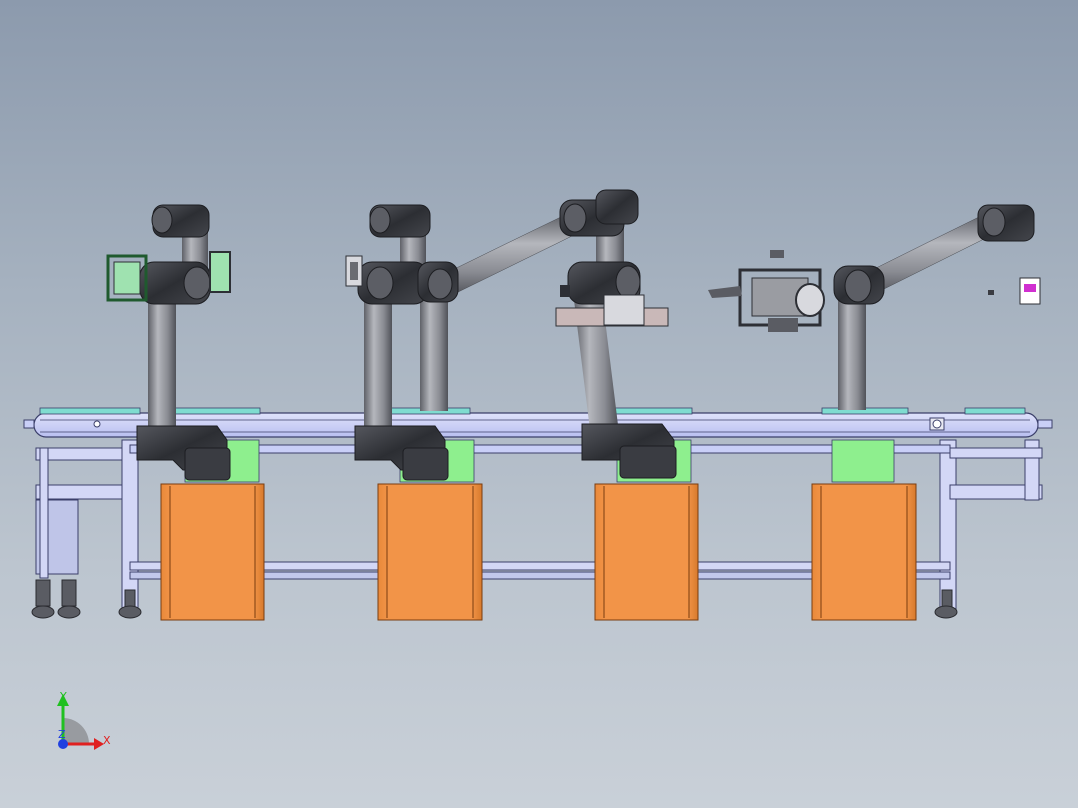 This screenshot has width=1078, height=808. What do you see at coordinates (62, 734) in the screenshot?
I see `z-axis-label: Z` at bounding box center [62, 734].